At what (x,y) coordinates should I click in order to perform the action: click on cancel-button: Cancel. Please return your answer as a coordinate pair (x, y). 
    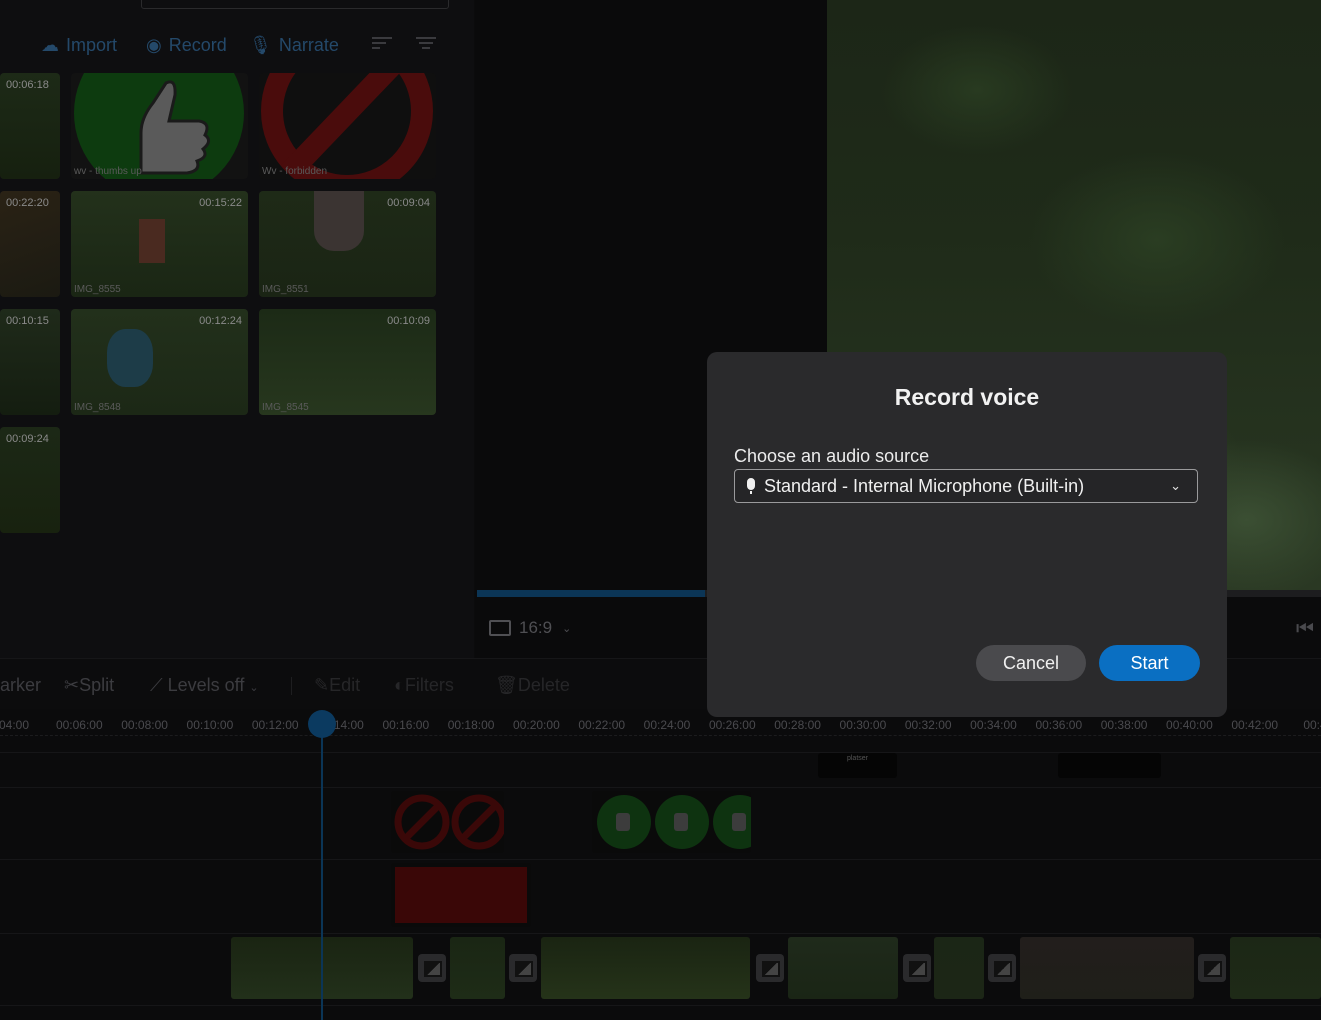
    Looking at the image, I should click on (1031, 663).